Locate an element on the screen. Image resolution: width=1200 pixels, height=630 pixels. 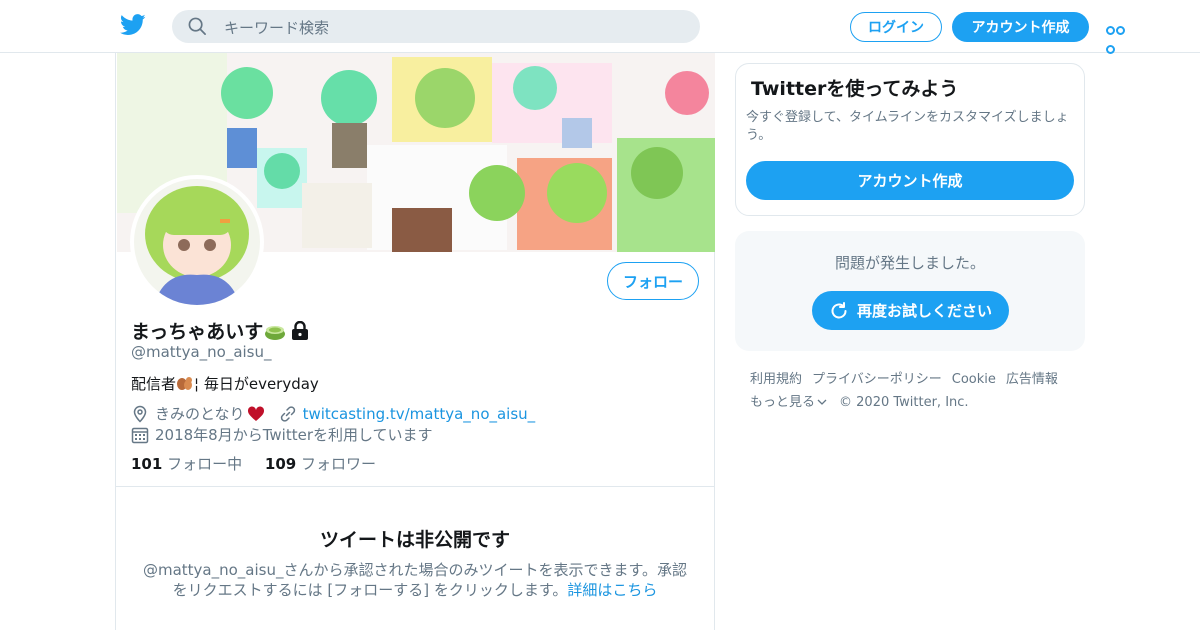
followers-stat: 109 フォロワー is located at coordinates (320, 464).